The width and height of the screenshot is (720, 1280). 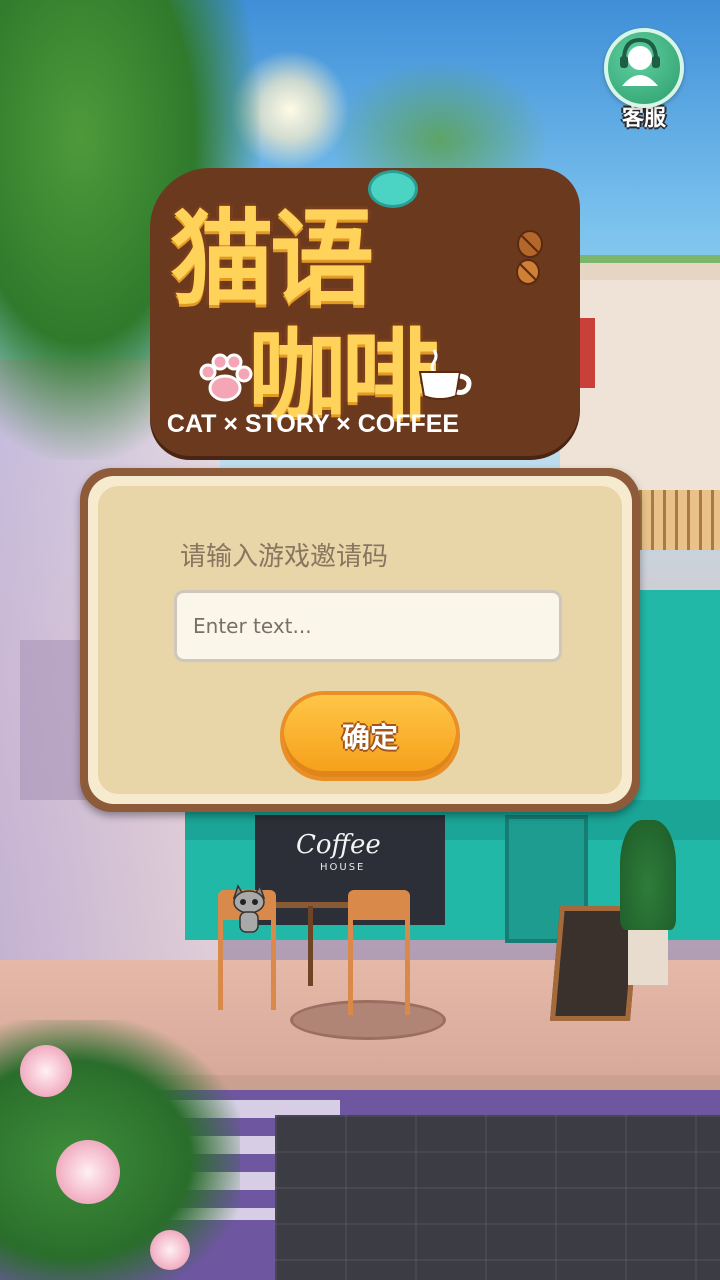 I want to click on invite-code-input, so click(x=368, y=626).